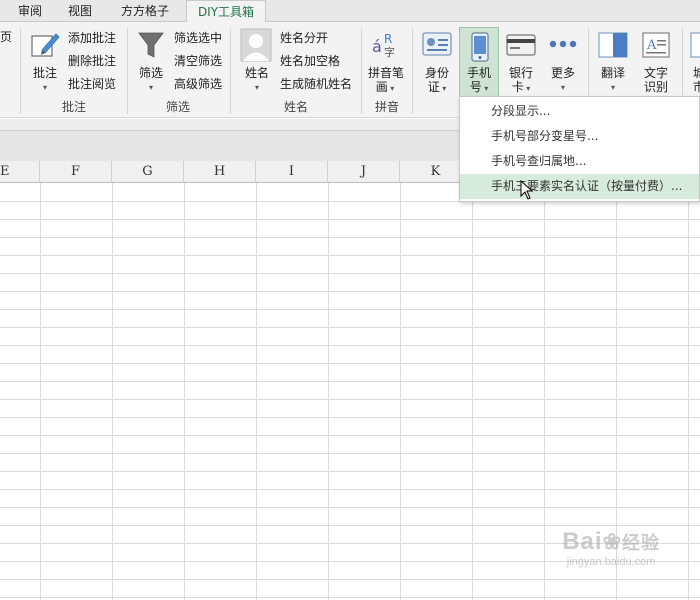 The height and width of the screenshot is (600, 700). What do you see at coordinates (151, 45) in the screenshot?
I see `funnel-icon` at bounding box center [151, 45].